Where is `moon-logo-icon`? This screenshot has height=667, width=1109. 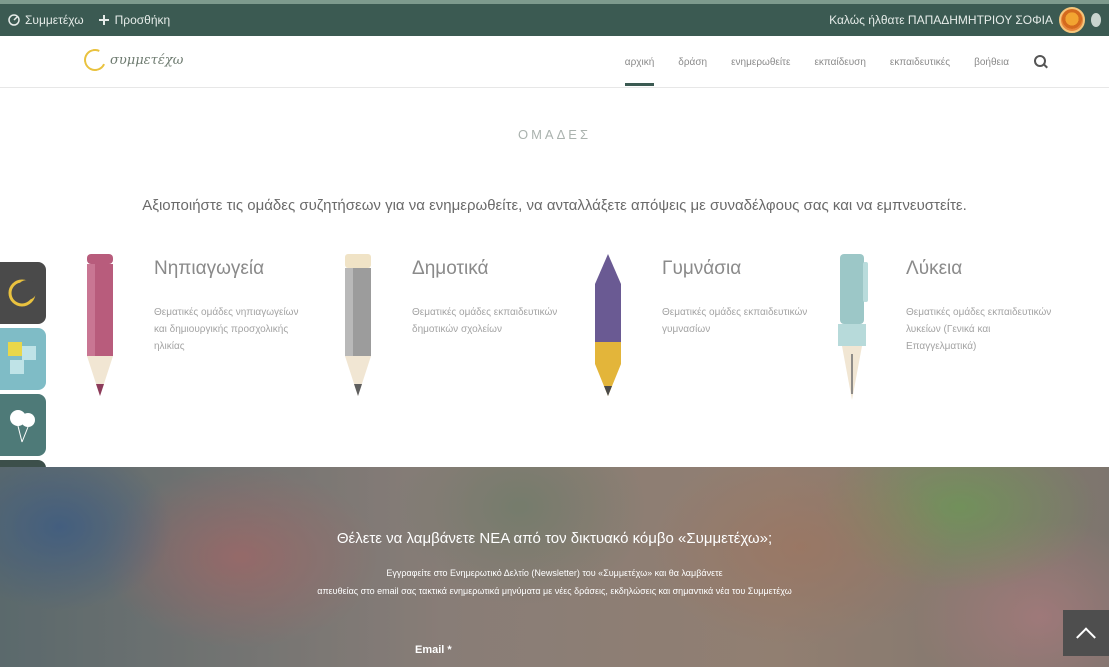
moon-logo-icon is located at coordinates (22, 293).